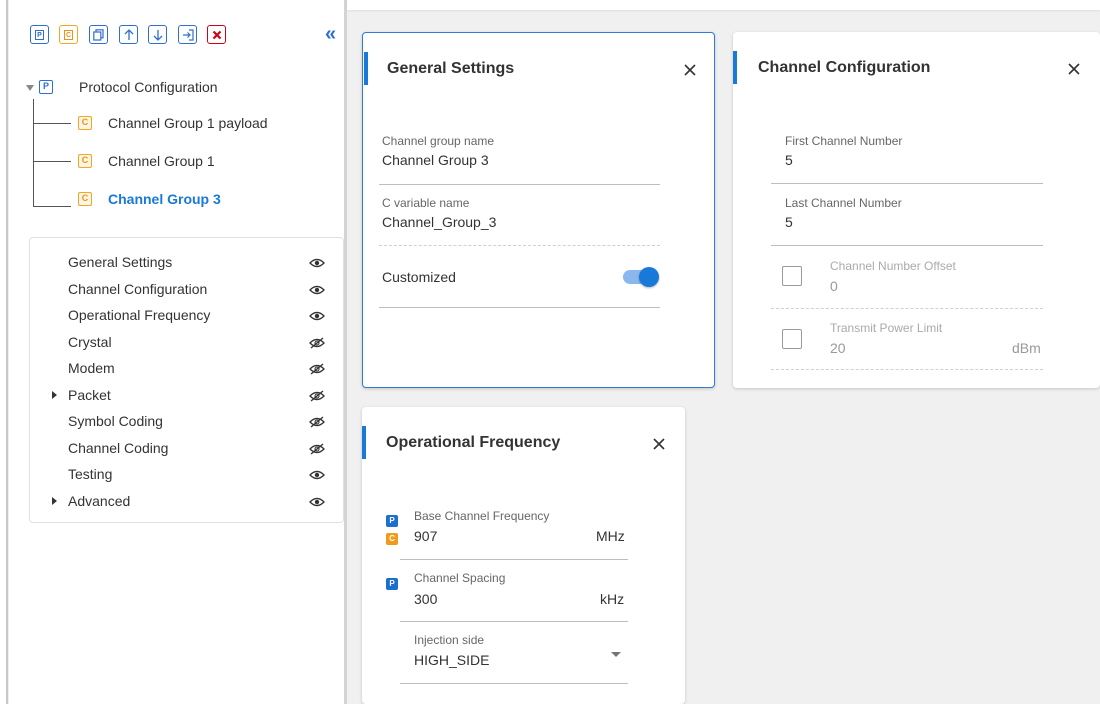 This screenshot has width=1100, height=704. I want to click on channel-group-name-field: Channel Group 3, so click(435, 160).